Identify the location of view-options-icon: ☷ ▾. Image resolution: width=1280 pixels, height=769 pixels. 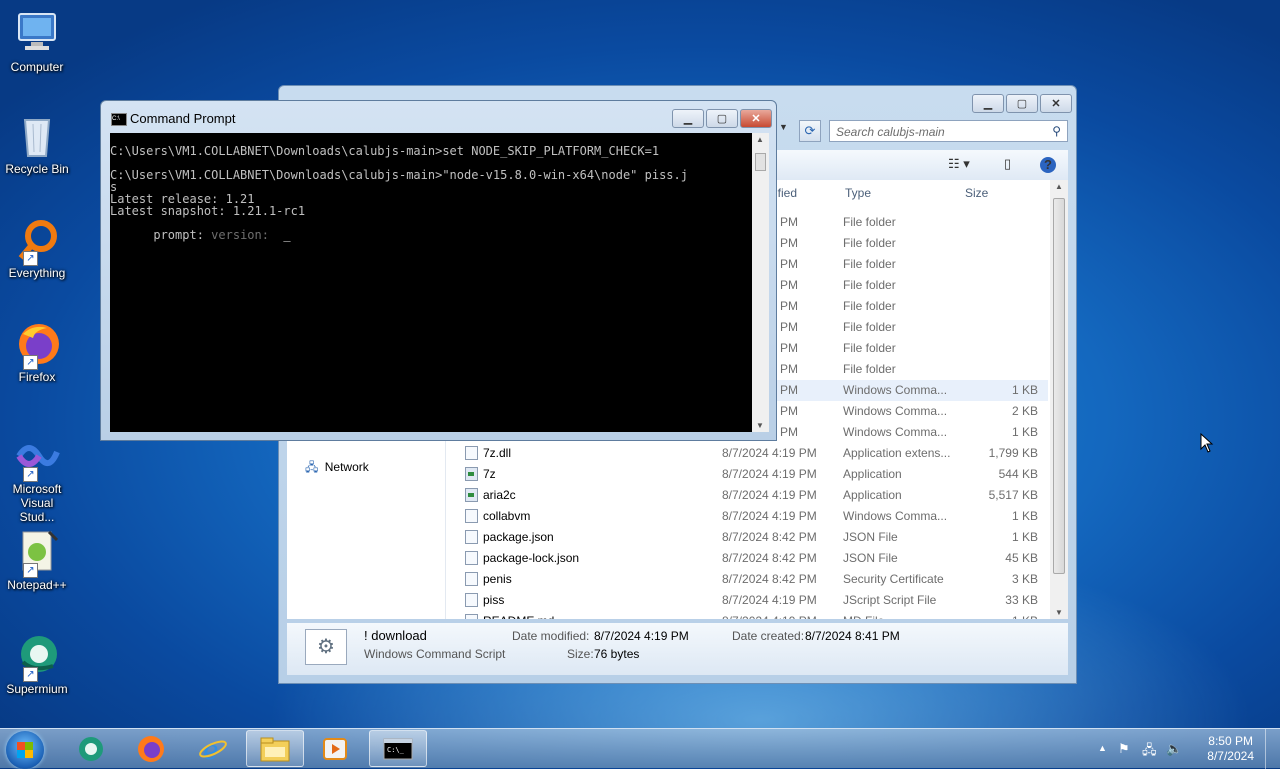
(959, 164).